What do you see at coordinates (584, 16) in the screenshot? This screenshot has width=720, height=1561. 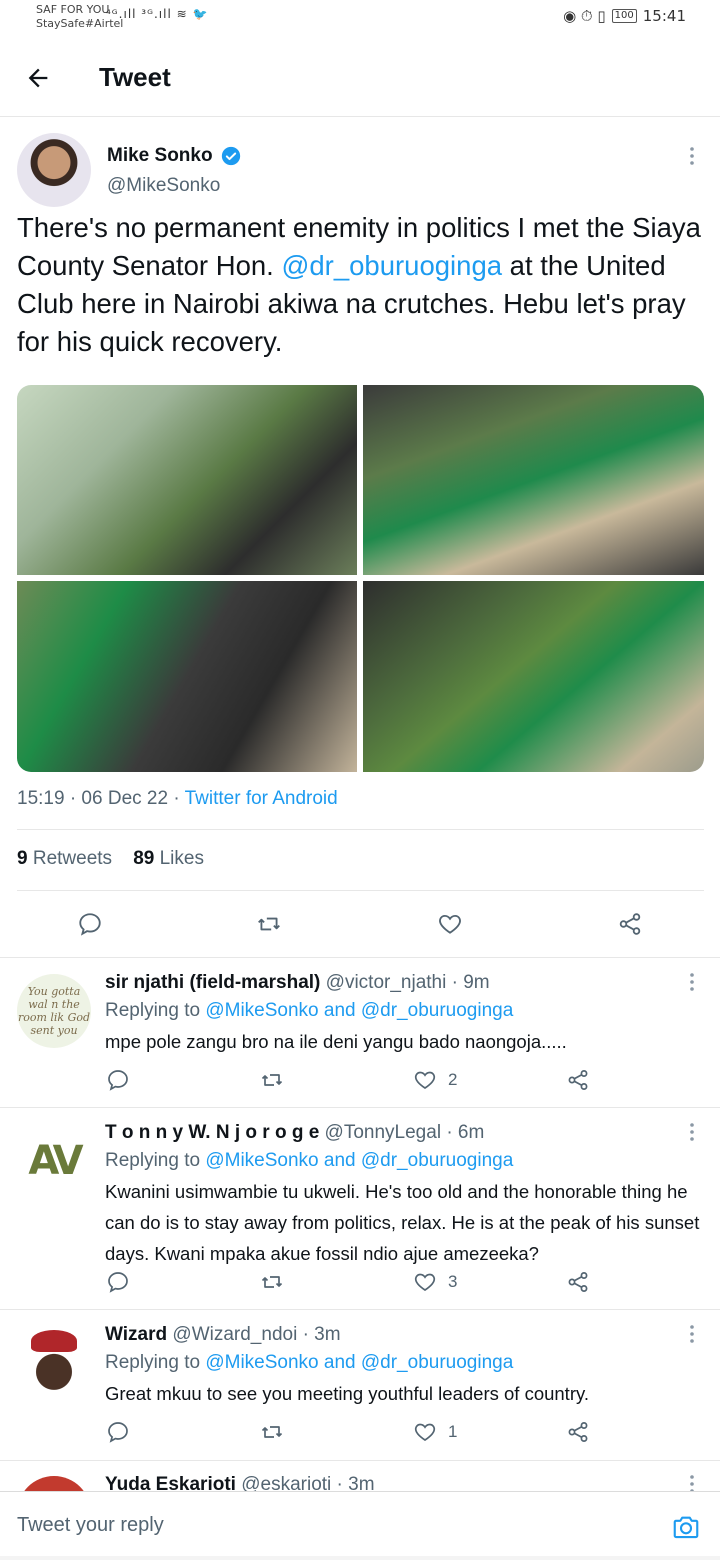 I see `status-icons: ◉ ⏱ ▯` at bounding box center [584, 16].